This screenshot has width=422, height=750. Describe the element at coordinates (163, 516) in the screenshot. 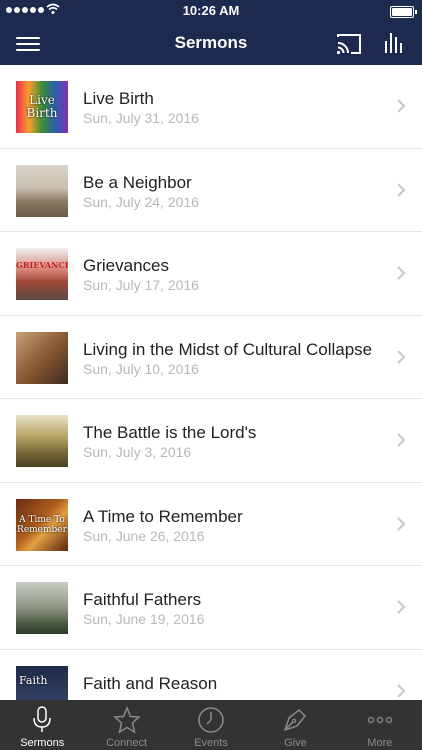

I see `sermon-title: A Time to Remember` at that location.